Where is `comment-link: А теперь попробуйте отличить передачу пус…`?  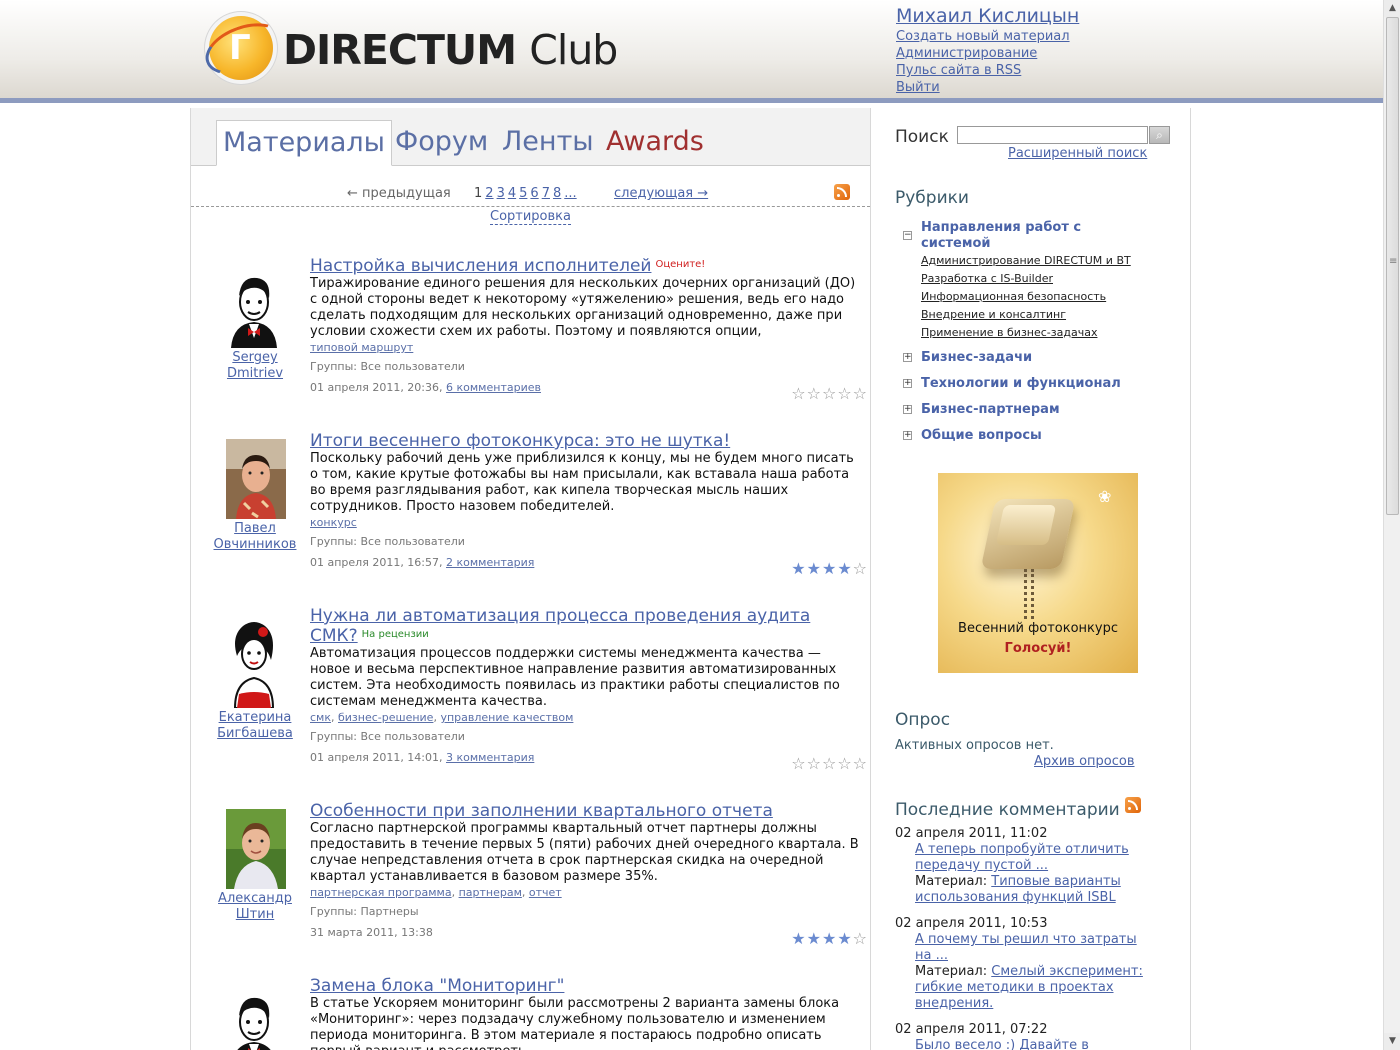 comment-link: А теперь попробуйте отличить передачу пус… is located at coordinates (1035, 858).